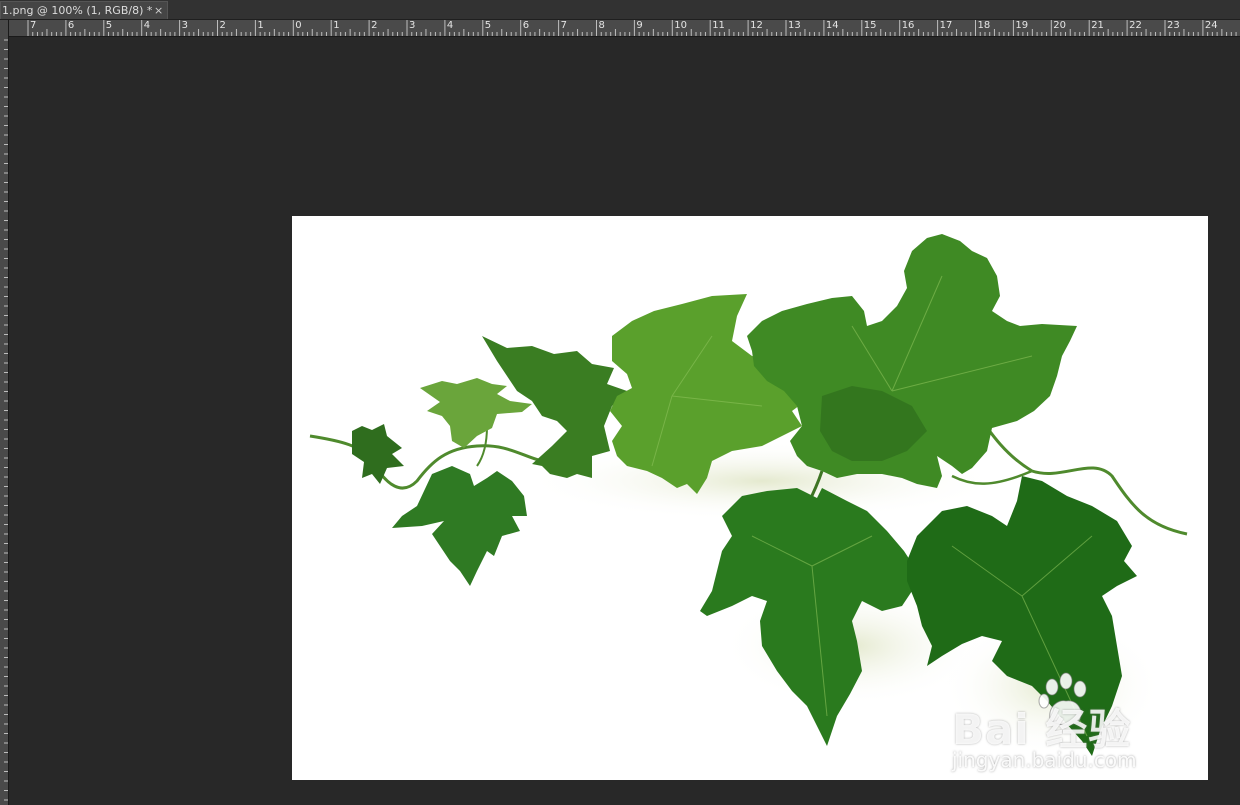 The height and width of the screenshot is (805, 1240). Describe the element at coordinates (794, 25) in the screenshot. I see `ruler-label: 13` at that location.